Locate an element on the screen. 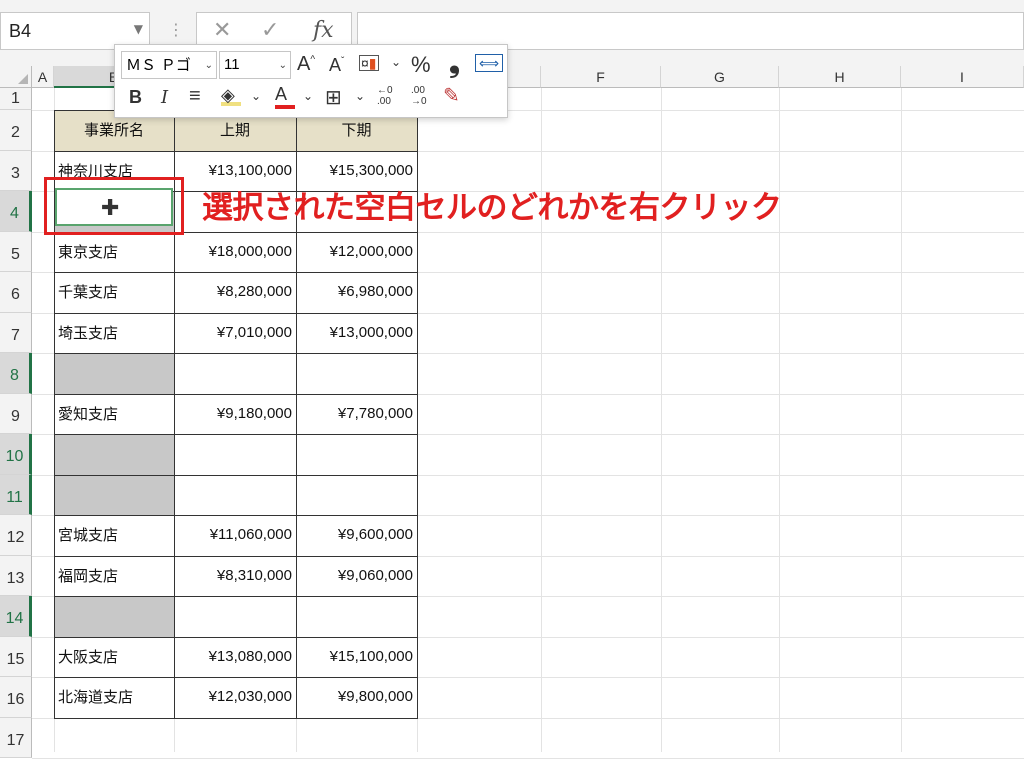 This screenshot has height=764, width=1024. second-half-cell: ¥7,780,000 is located at coordinates (356, 414).